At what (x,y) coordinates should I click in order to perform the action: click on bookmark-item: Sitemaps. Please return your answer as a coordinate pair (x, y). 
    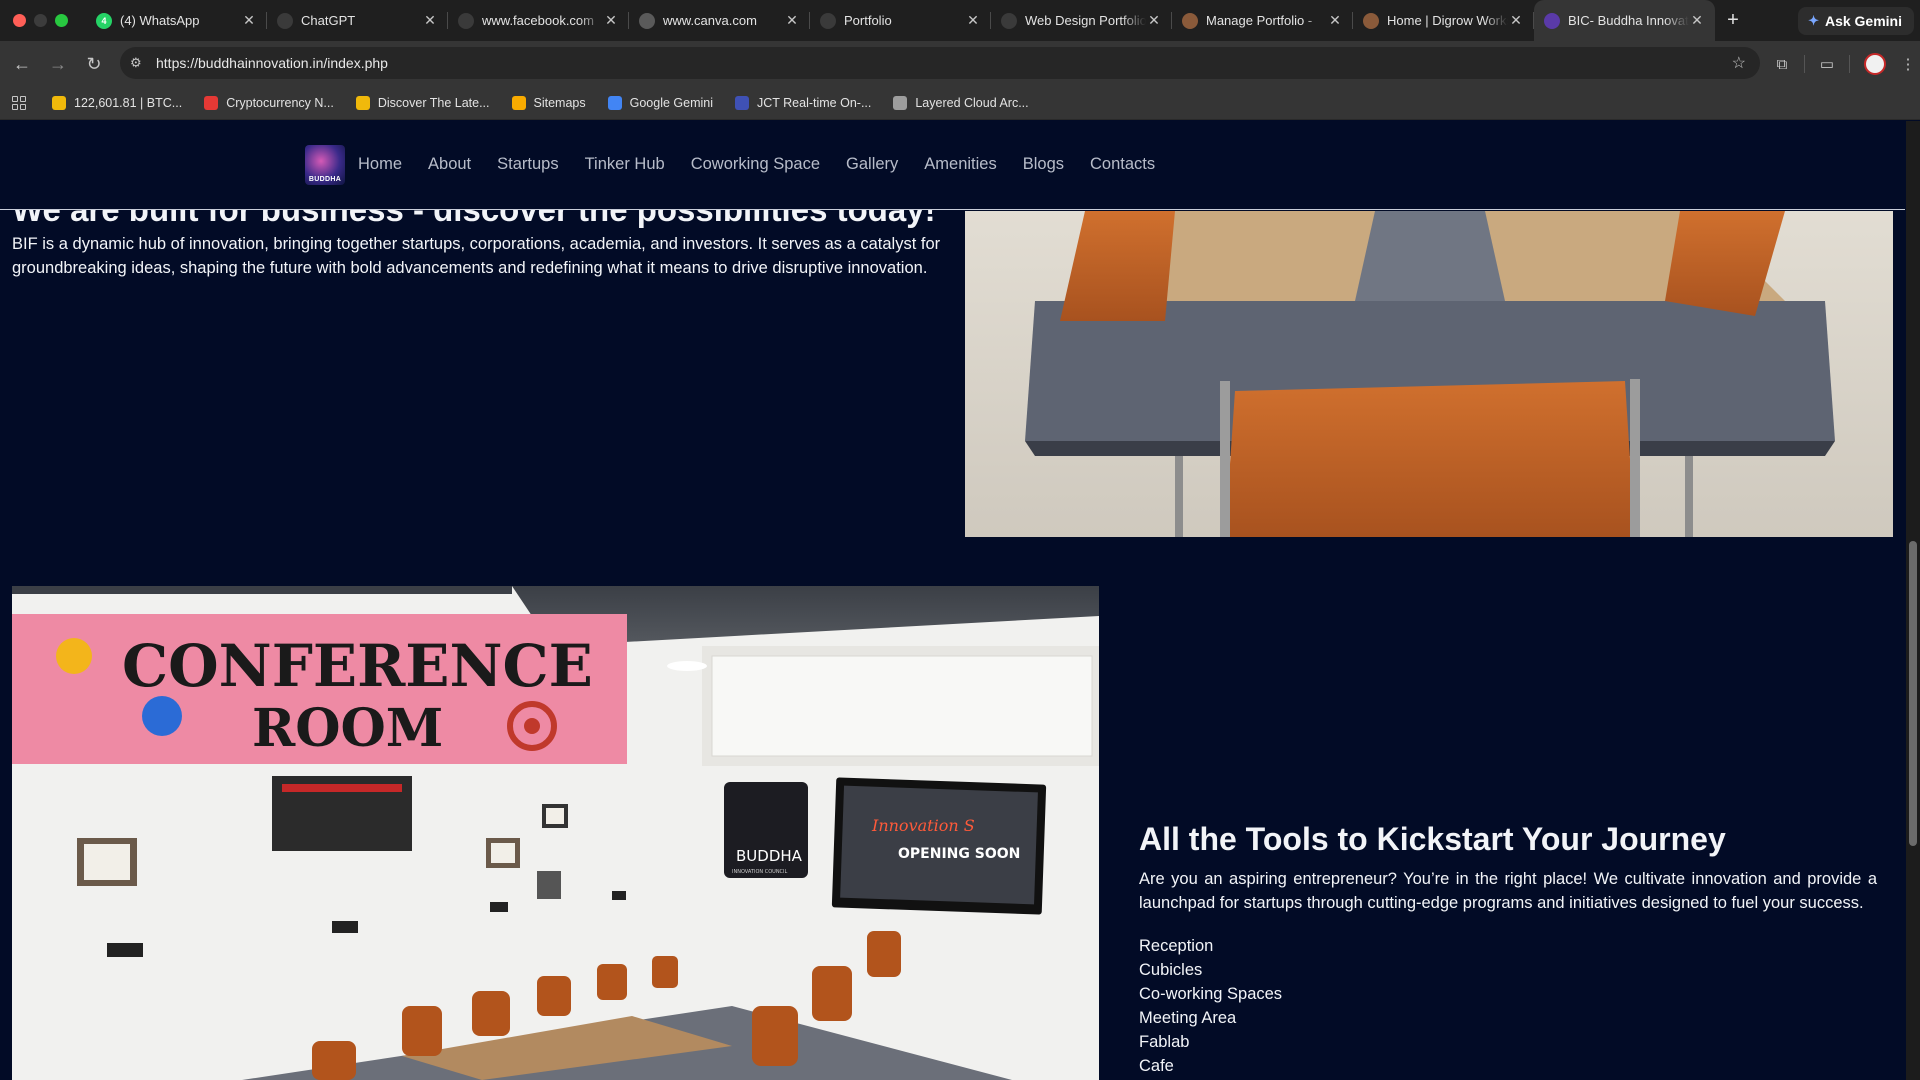
    Looking at the image, I should click on (548, 103).